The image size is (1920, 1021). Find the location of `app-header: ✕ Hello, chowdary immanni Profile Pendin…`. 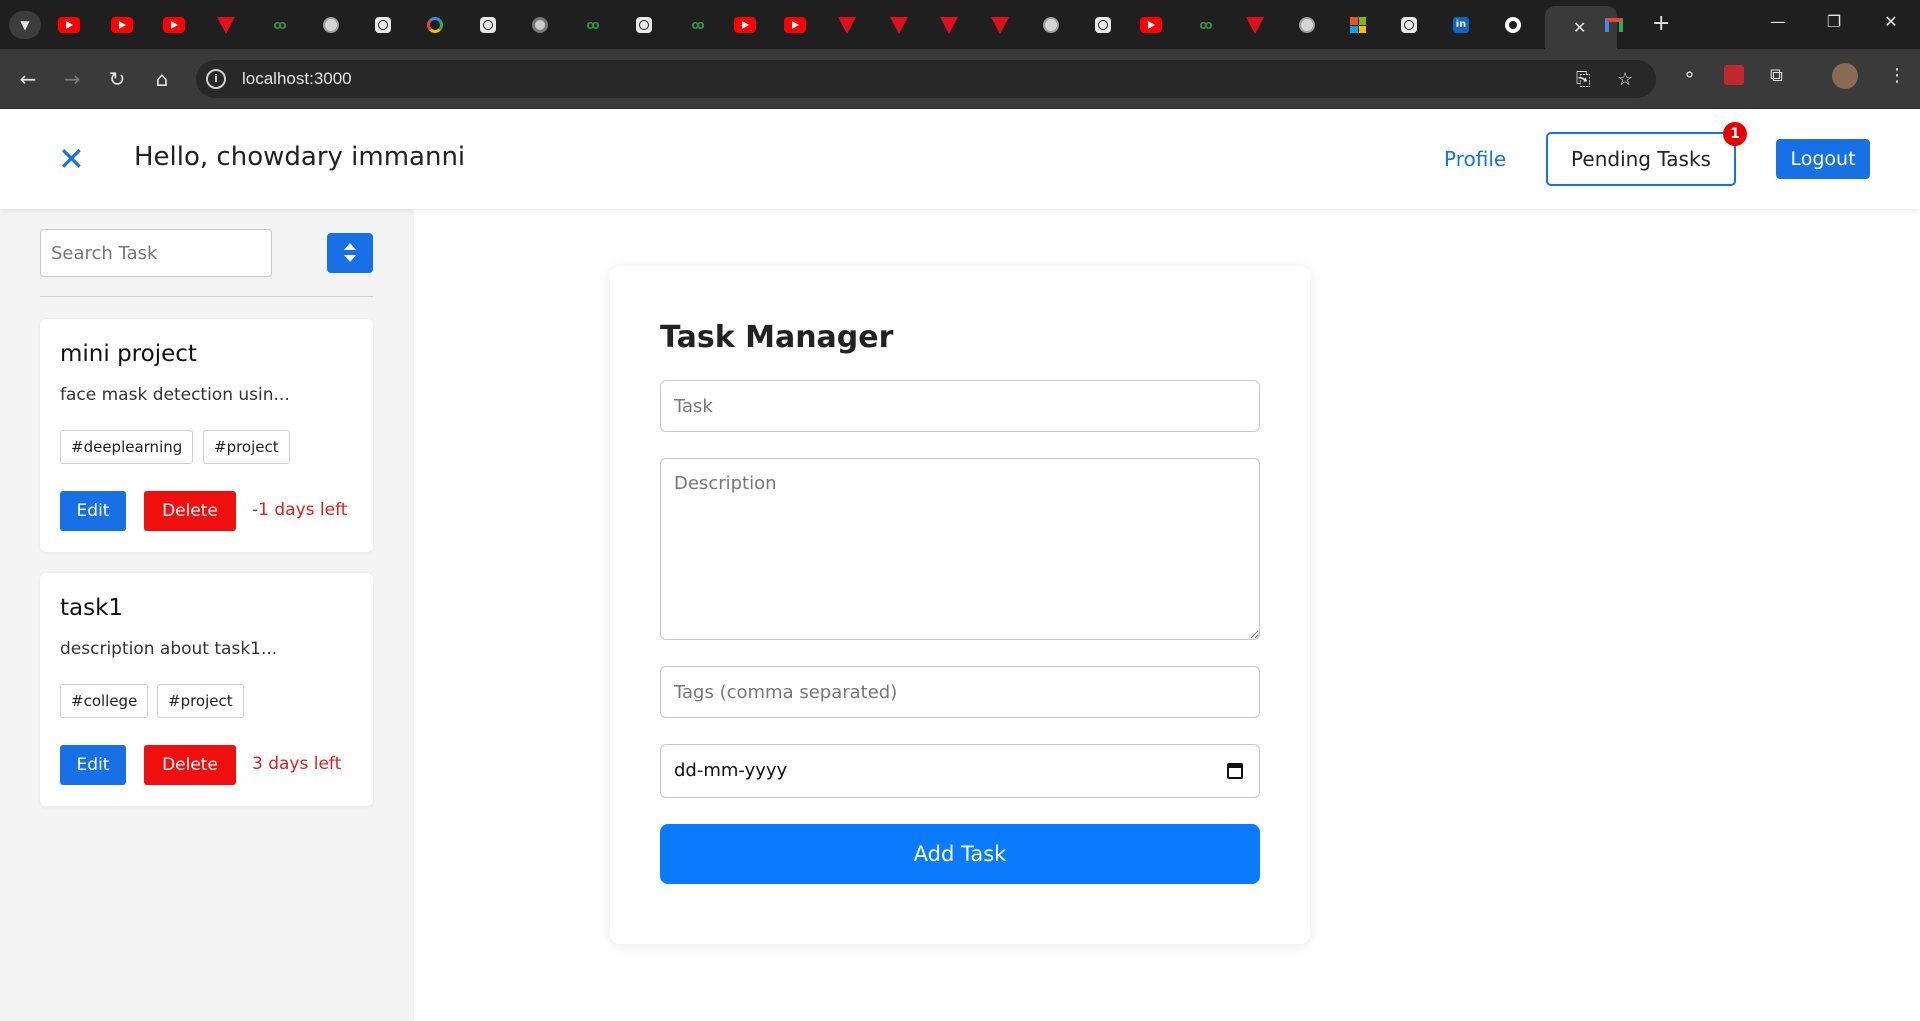

app-header: ✕ Hello, chowdary immanni Profile Pendin… is located at coordinates (960, 159).